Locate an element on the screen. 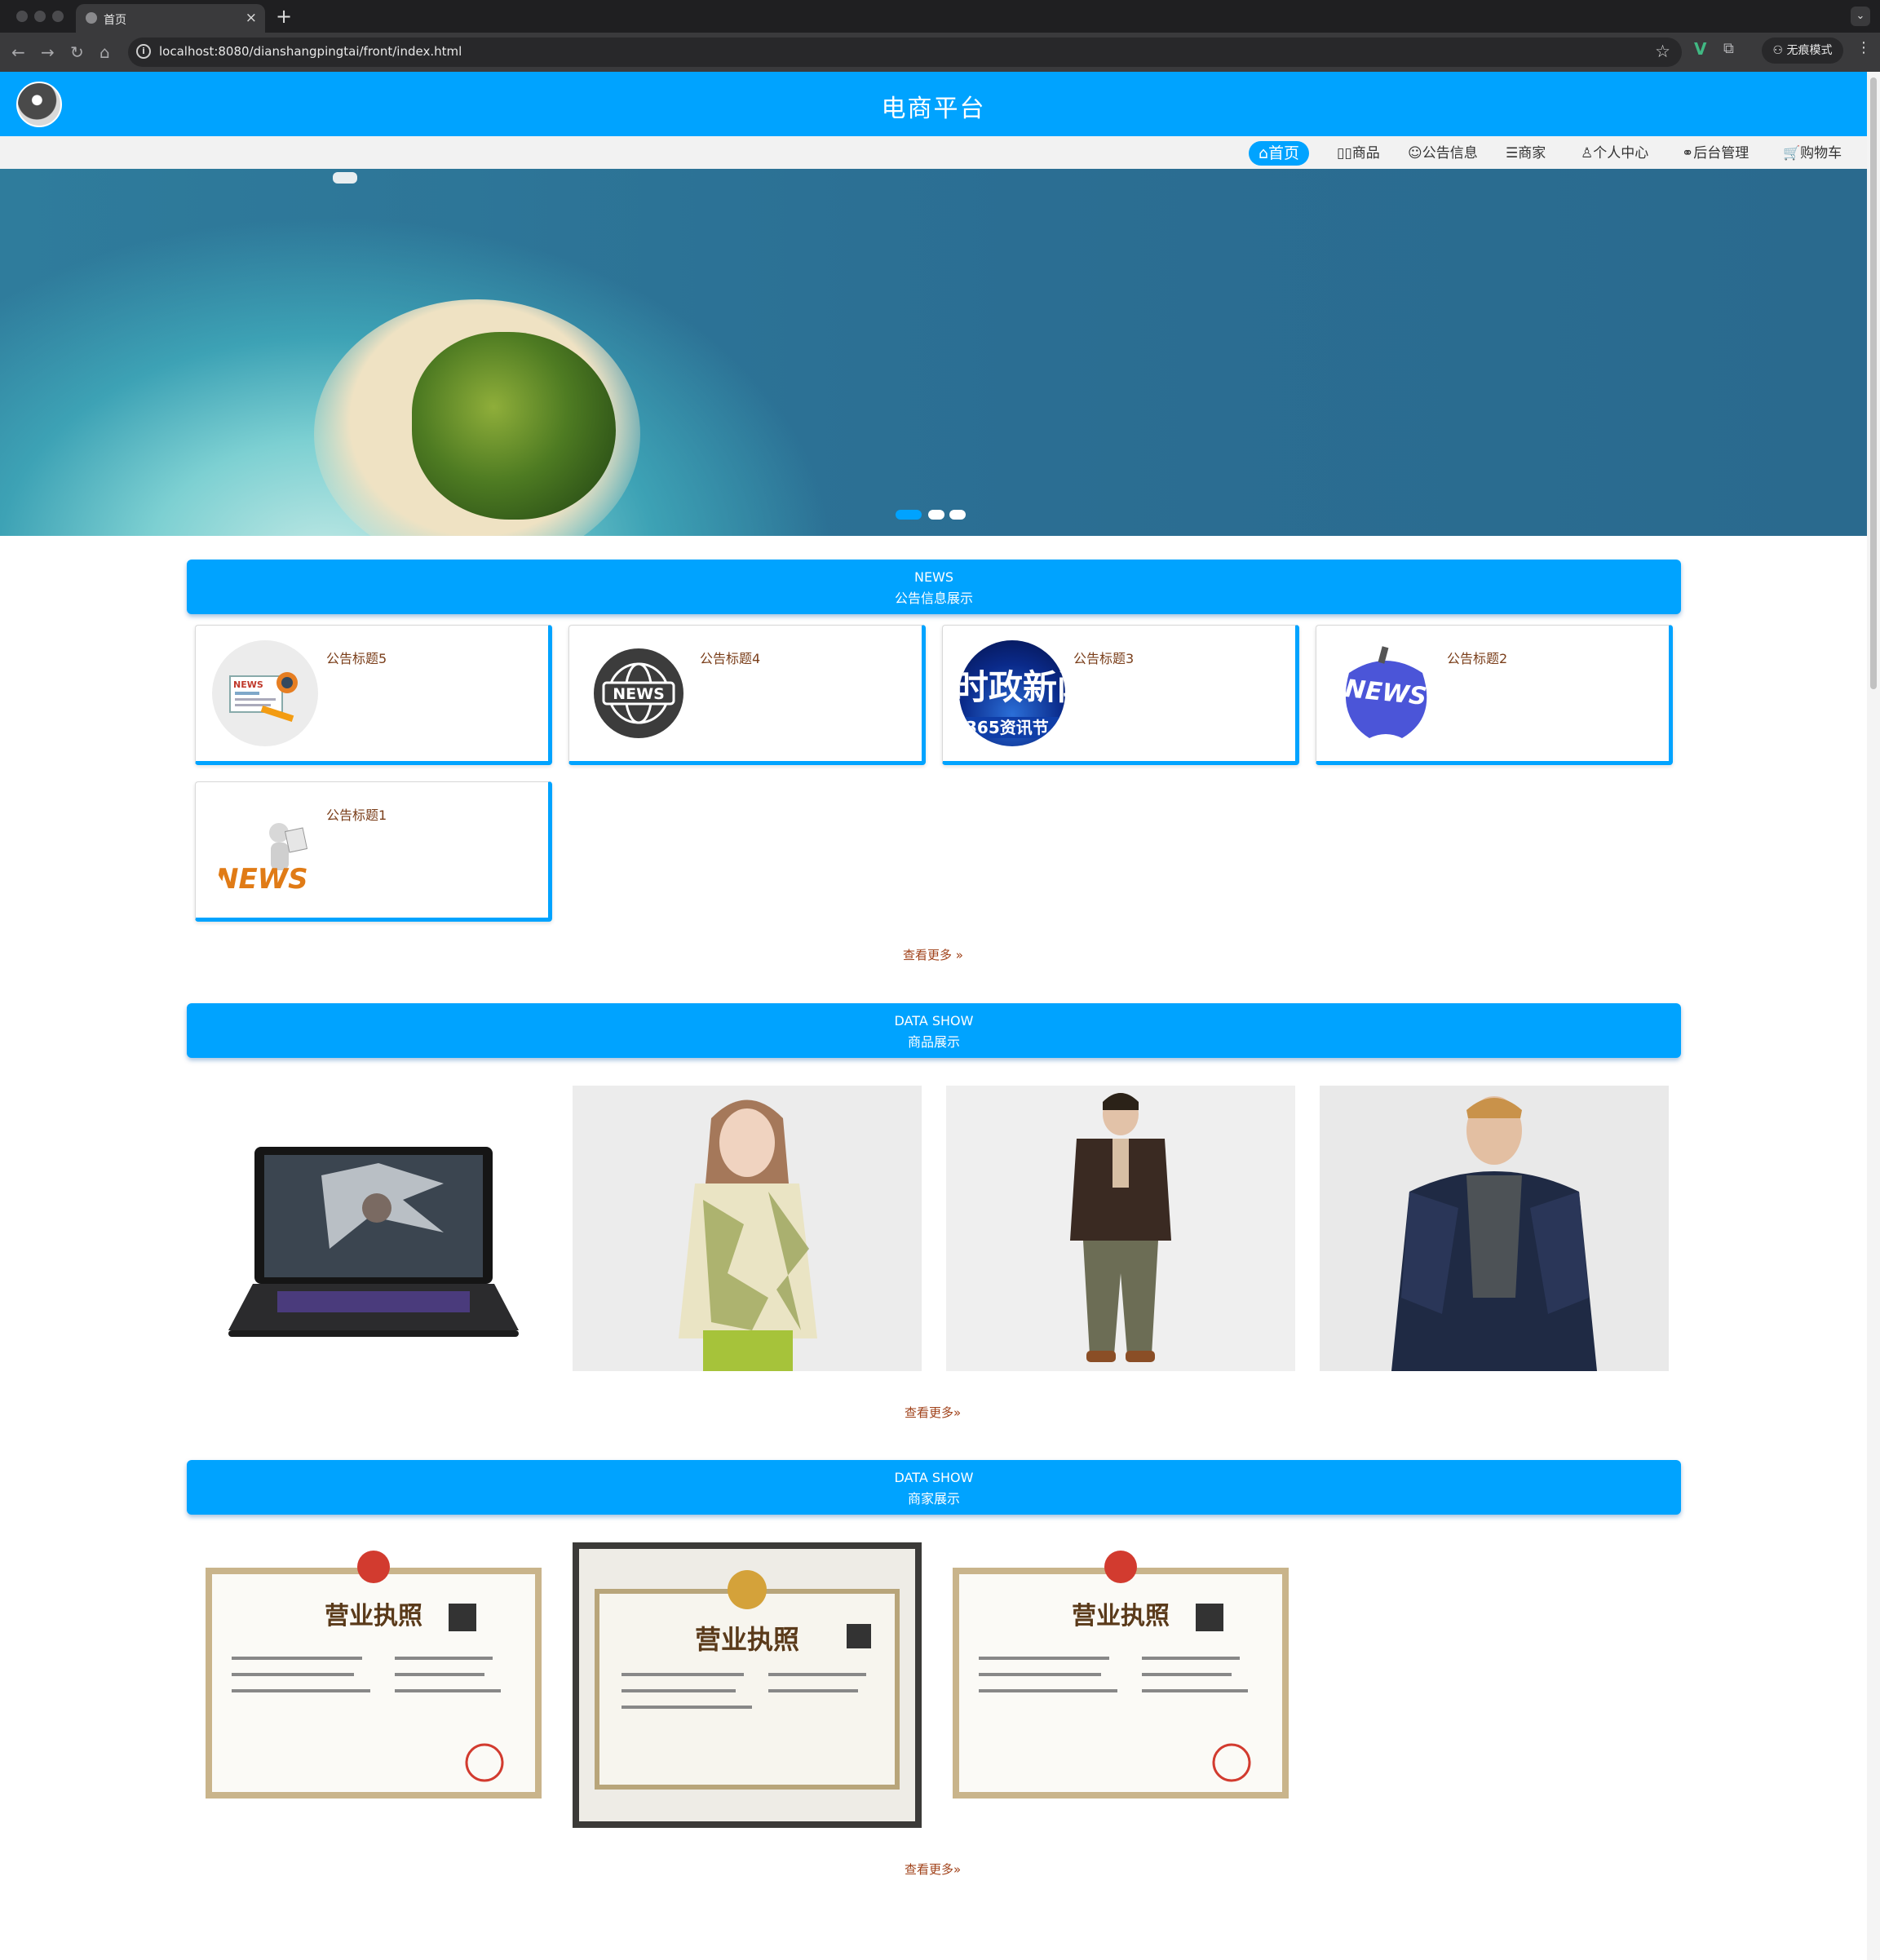  site-header: 电商平台 is located at coordinates (933, 104).